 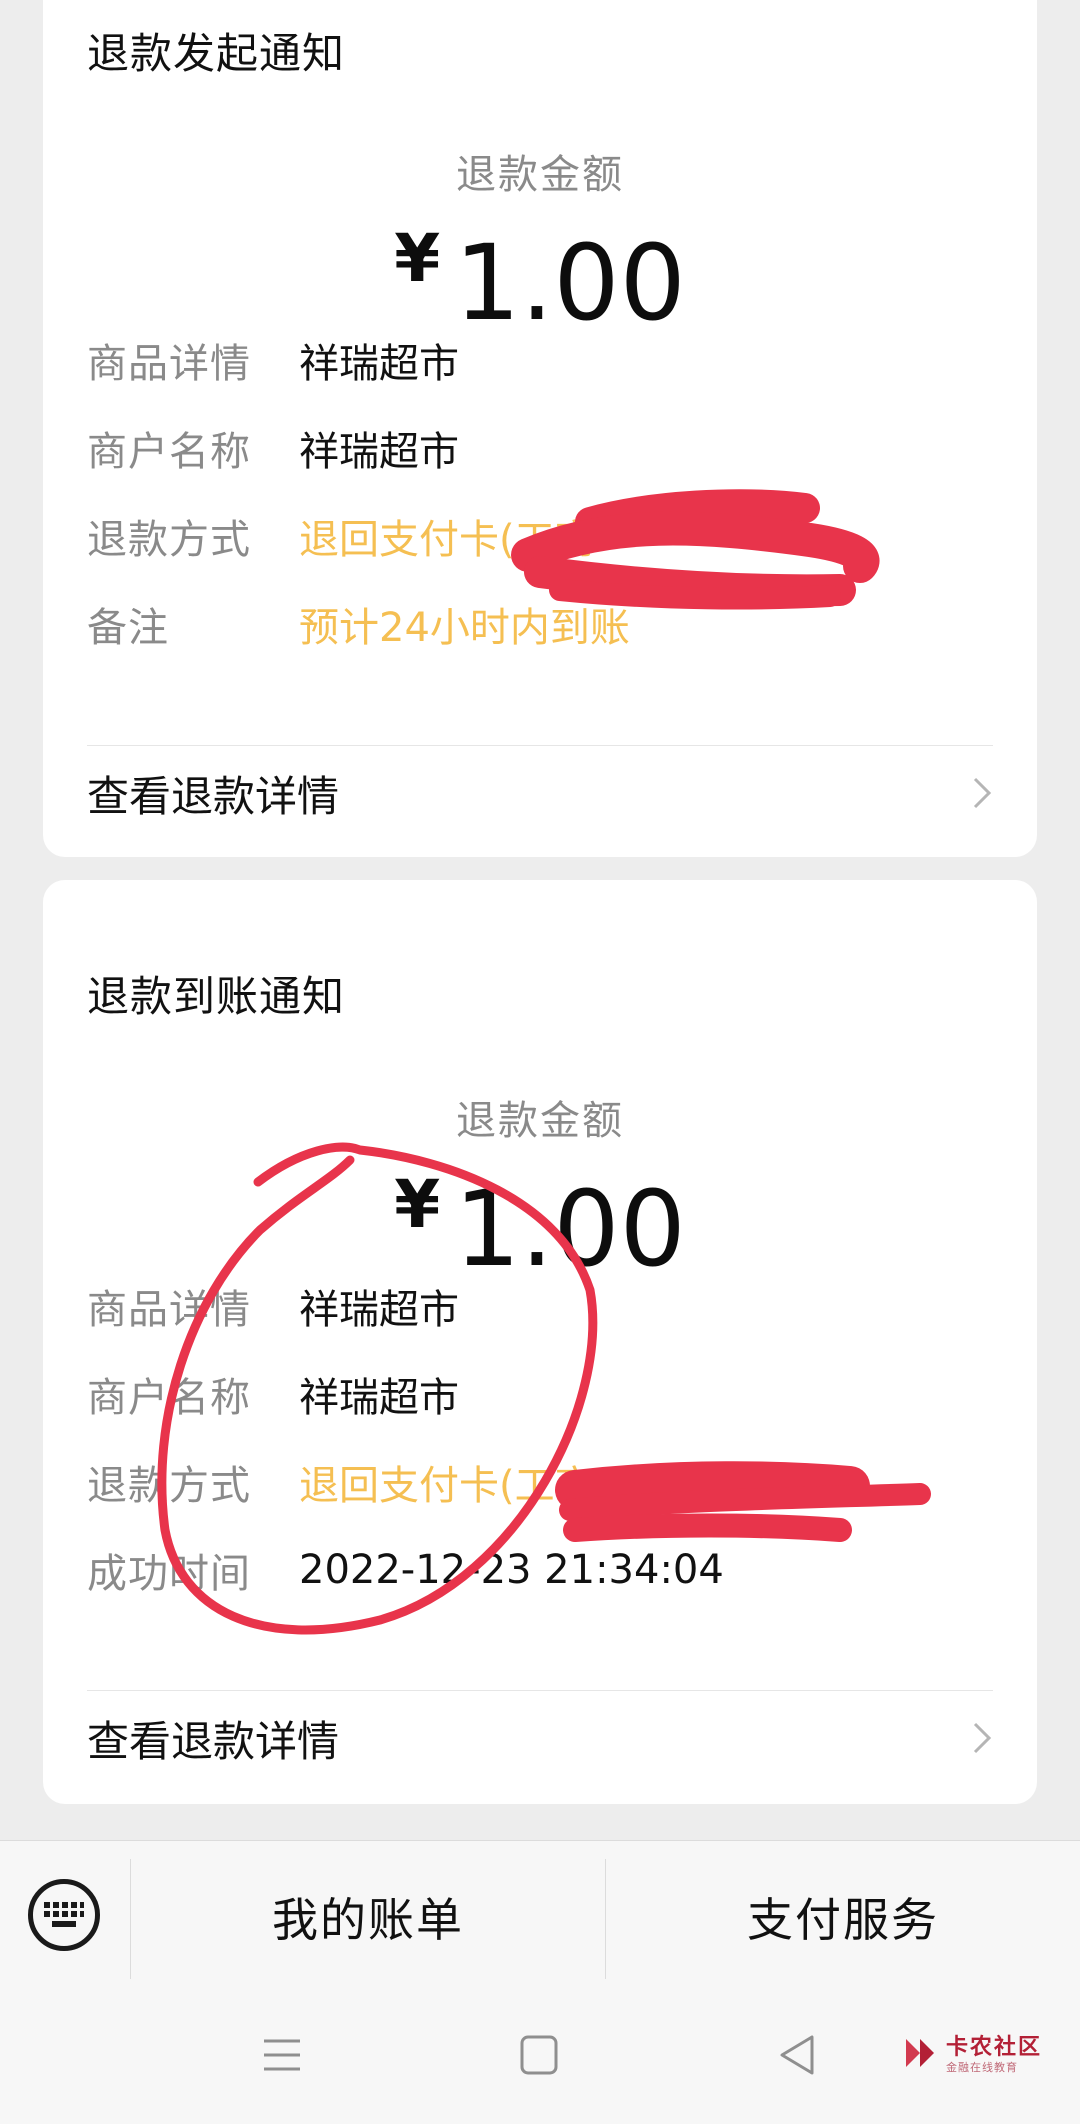 I want to click on watermark-subtitle: 金融在线教育, so click(x=982, y=2067).